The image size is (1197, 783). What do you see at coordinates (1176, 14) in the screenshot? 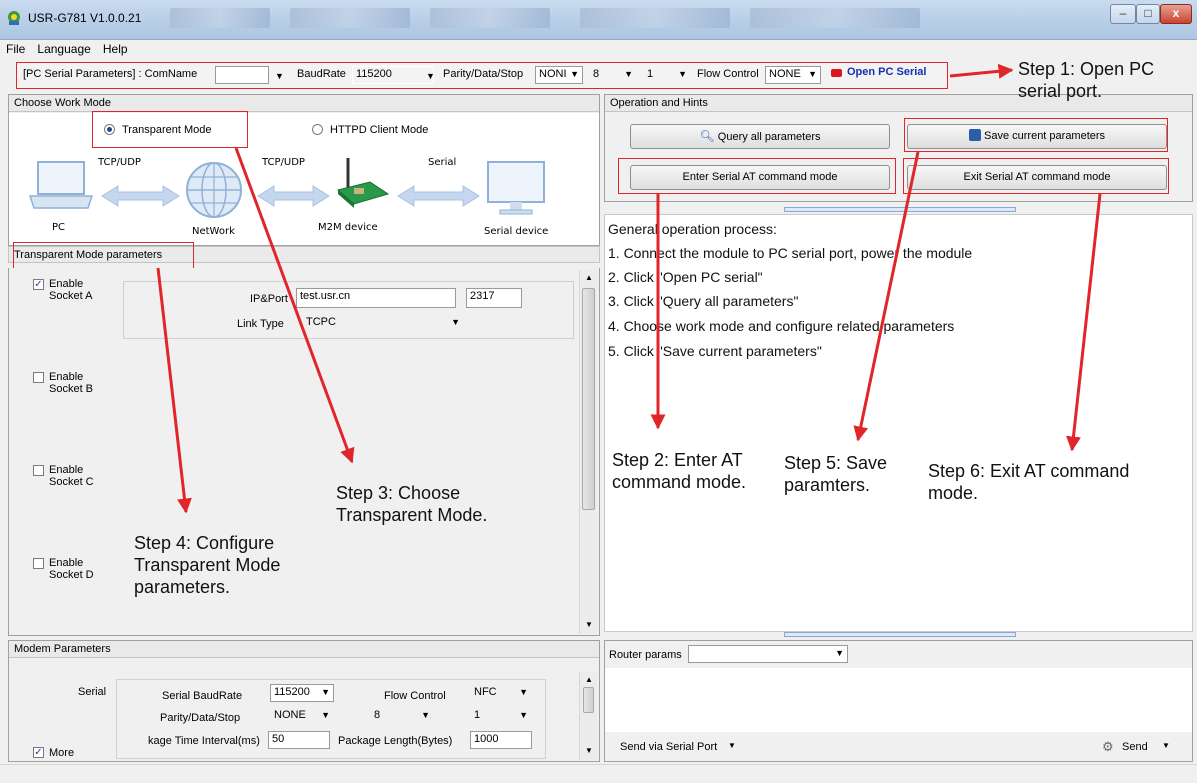
I see `close-button: x` at bounding box center [1176, 14].